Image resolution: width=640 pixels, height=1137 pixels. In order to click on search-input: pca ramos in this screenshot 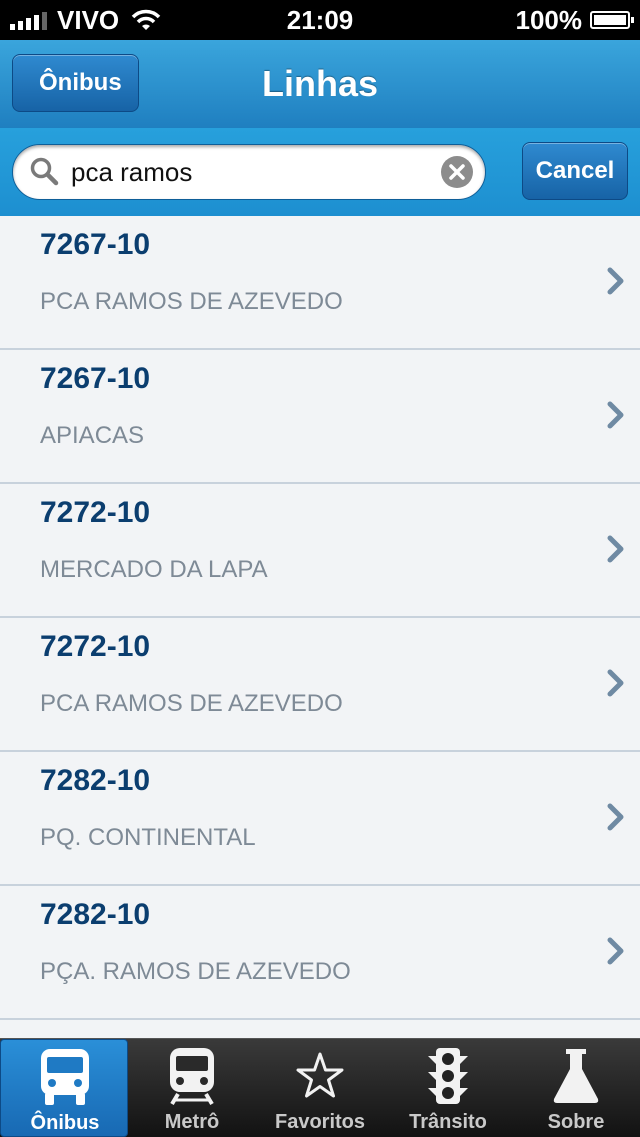, I will do `click(249, 172)`.